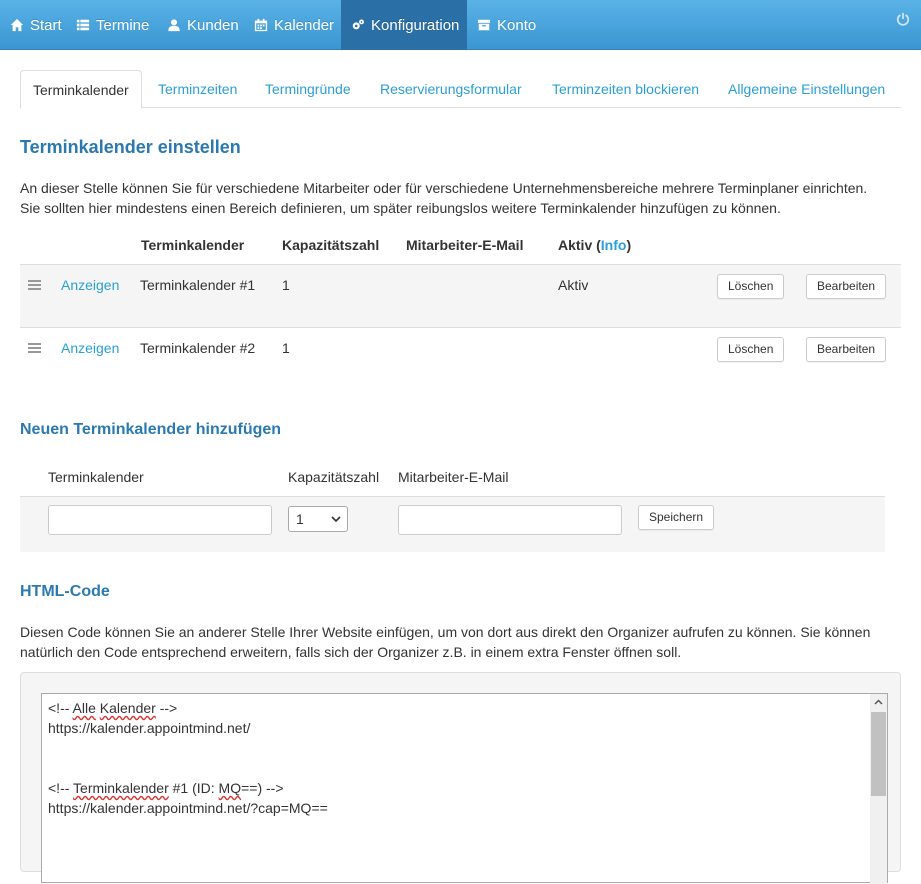  I want to click on header-active-suffix: ), so click(629, 245).